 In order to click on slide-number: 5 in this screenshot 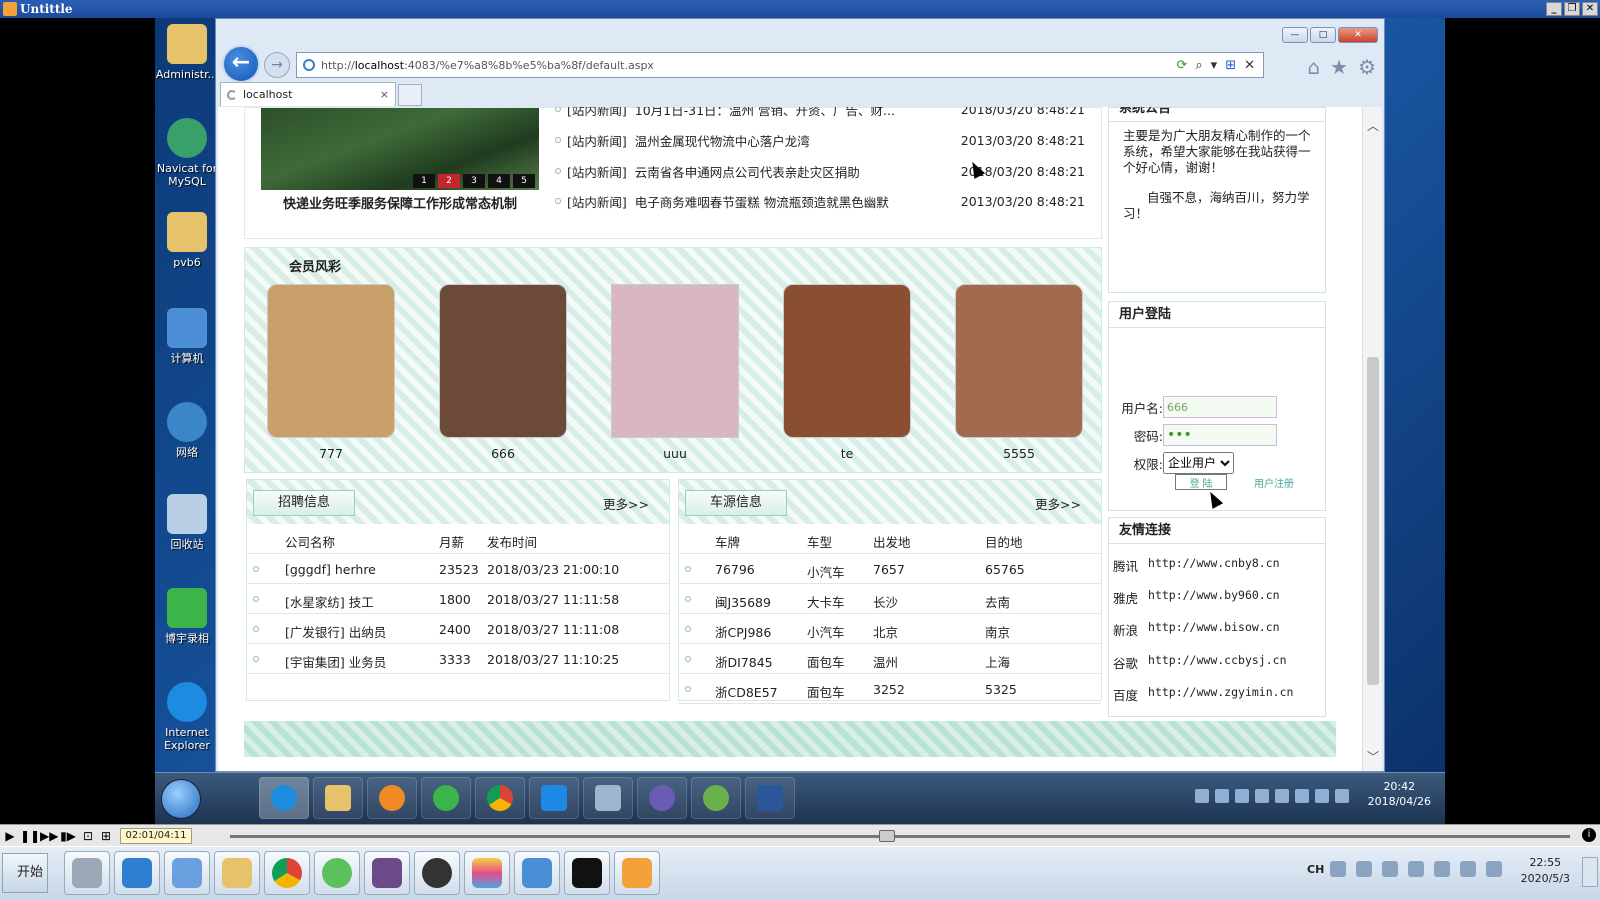, I will do `click(524, 181)`.